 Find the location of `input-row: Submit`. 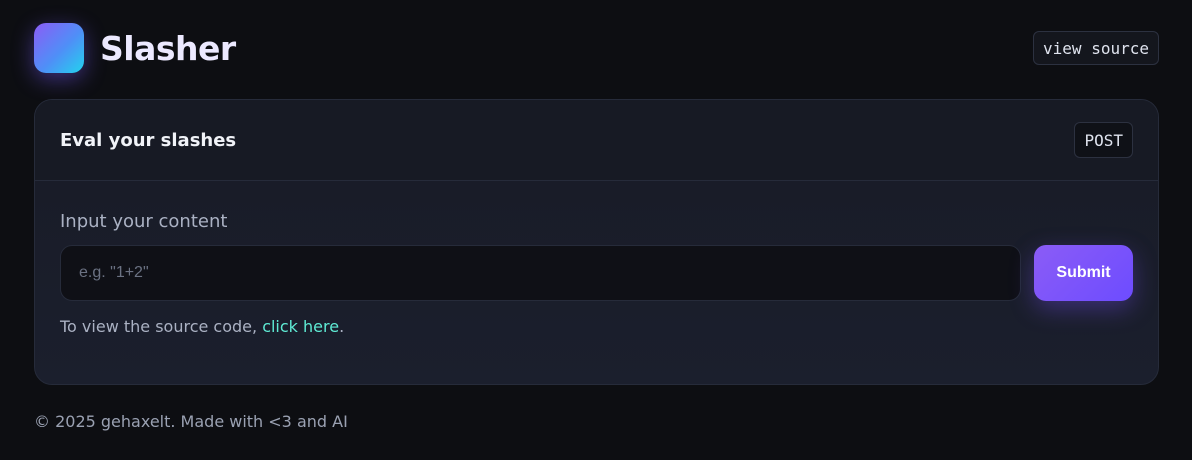

input-row: Submit is located at coordinates (596, 273).